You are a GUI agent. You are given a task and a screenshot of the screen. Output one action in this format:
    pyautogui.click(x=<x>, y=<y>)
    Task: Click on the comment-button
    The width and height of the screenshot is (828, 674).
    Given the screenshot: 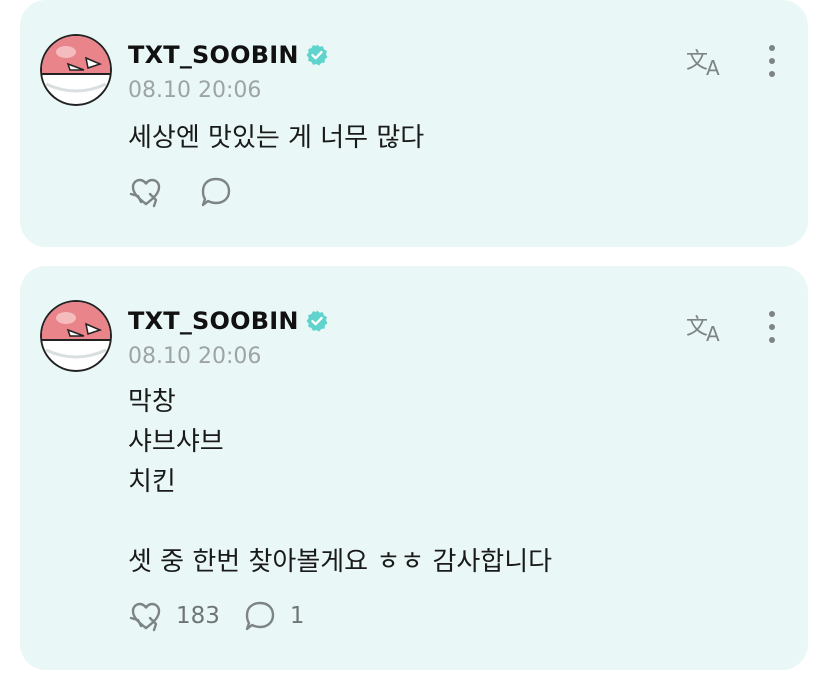 What is the action you would take?
    pyautogui.click(x=222, y=192)
    